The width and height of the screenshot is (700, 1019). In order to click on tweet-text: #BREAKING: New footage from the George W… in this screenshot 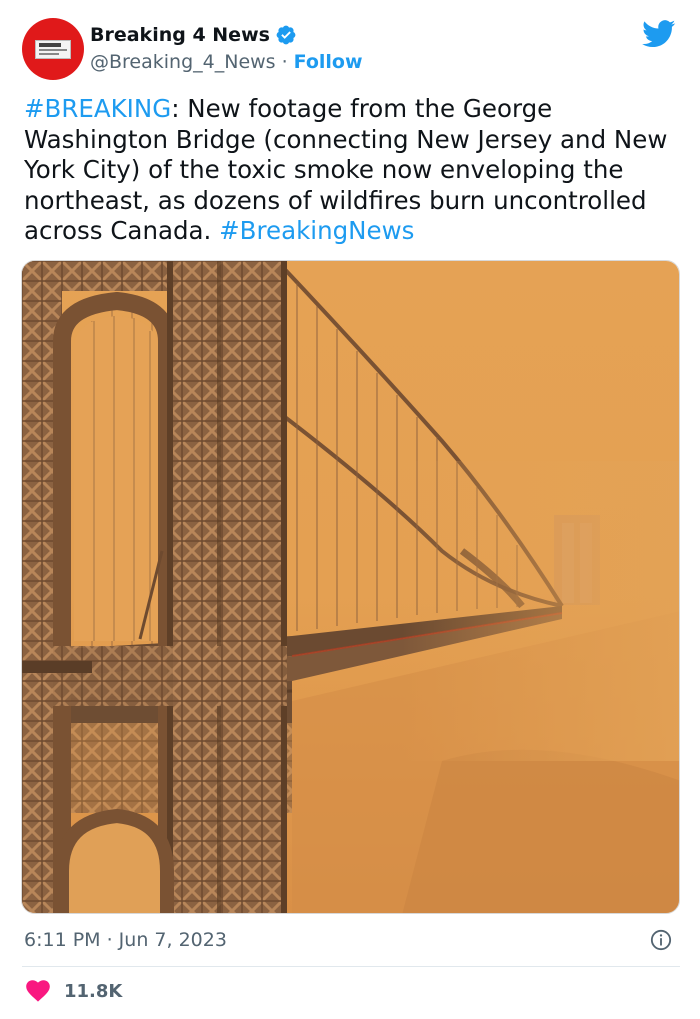, I will do `click(352, 170)`.